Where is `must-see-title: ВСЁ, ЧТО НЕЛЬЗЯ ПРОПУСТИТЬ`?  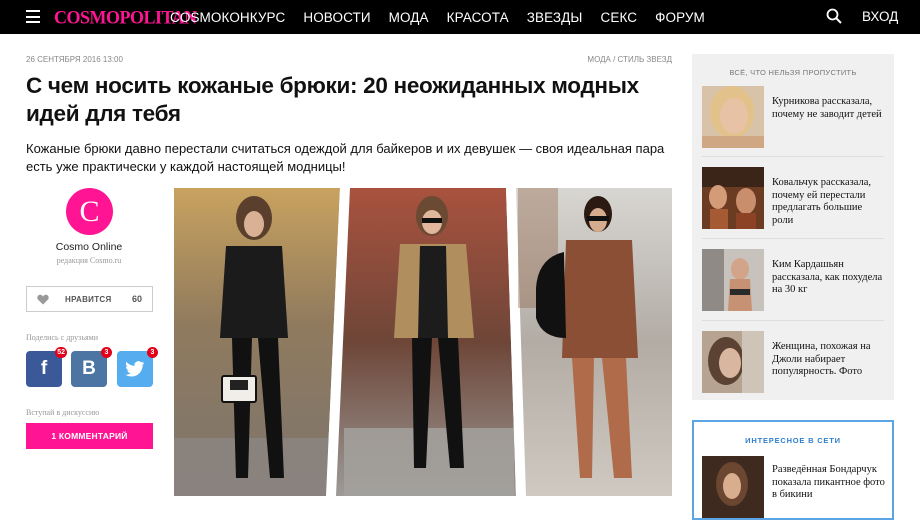
must-see-title: ВСЁ, ЧТО НЕЛЬЗЯ ПРОПУСТИТЬ is located at coordinates (793, 72).